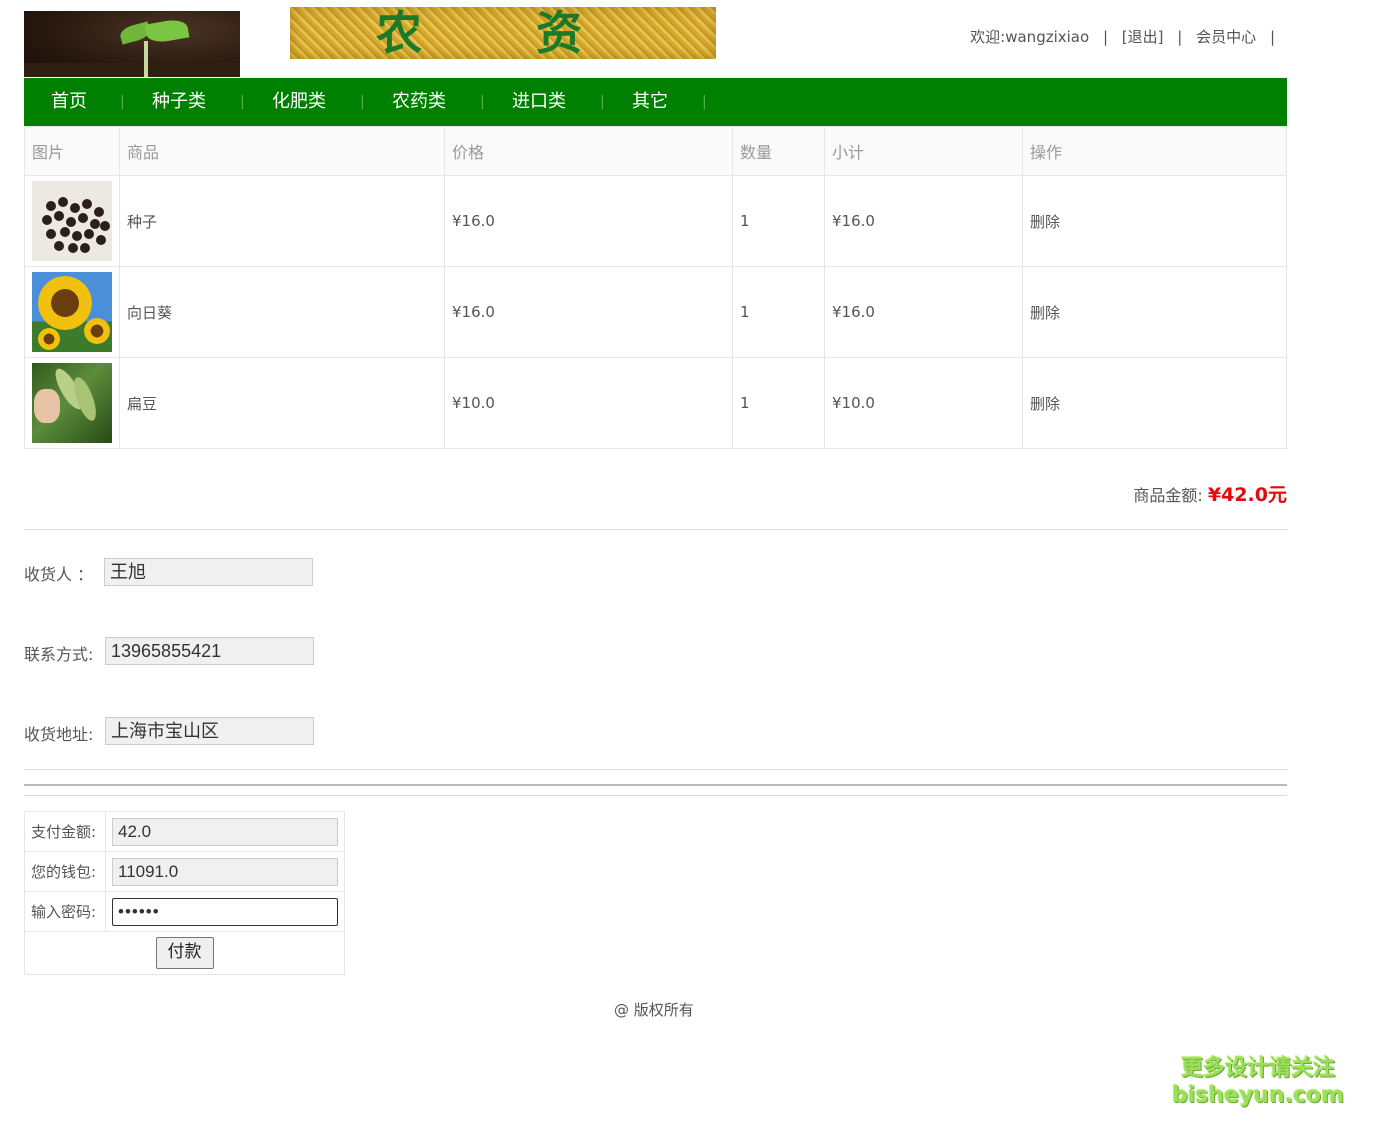  What do you see at coordinates (654, 1010) in the screenshot?
I see `copyright-text: @ 版权所有` at bounding box center [654, 1010].